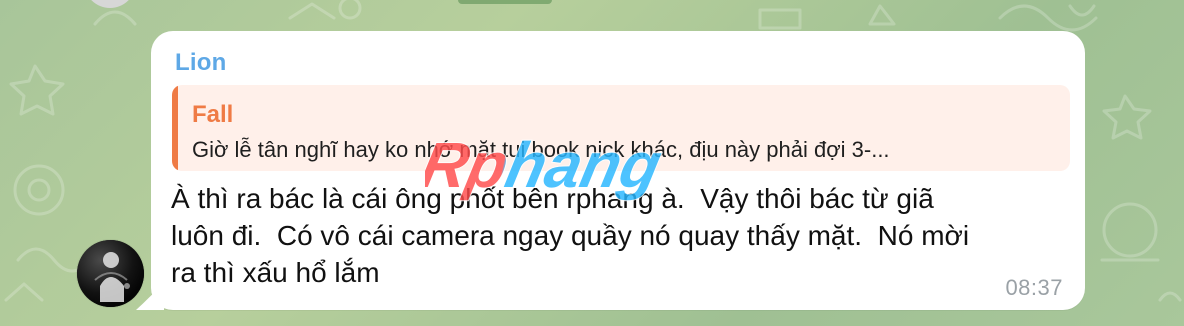 The width and height of the screenshot is (1184, 326). I want to click on message-time: 08:37, so click(1034, 287).